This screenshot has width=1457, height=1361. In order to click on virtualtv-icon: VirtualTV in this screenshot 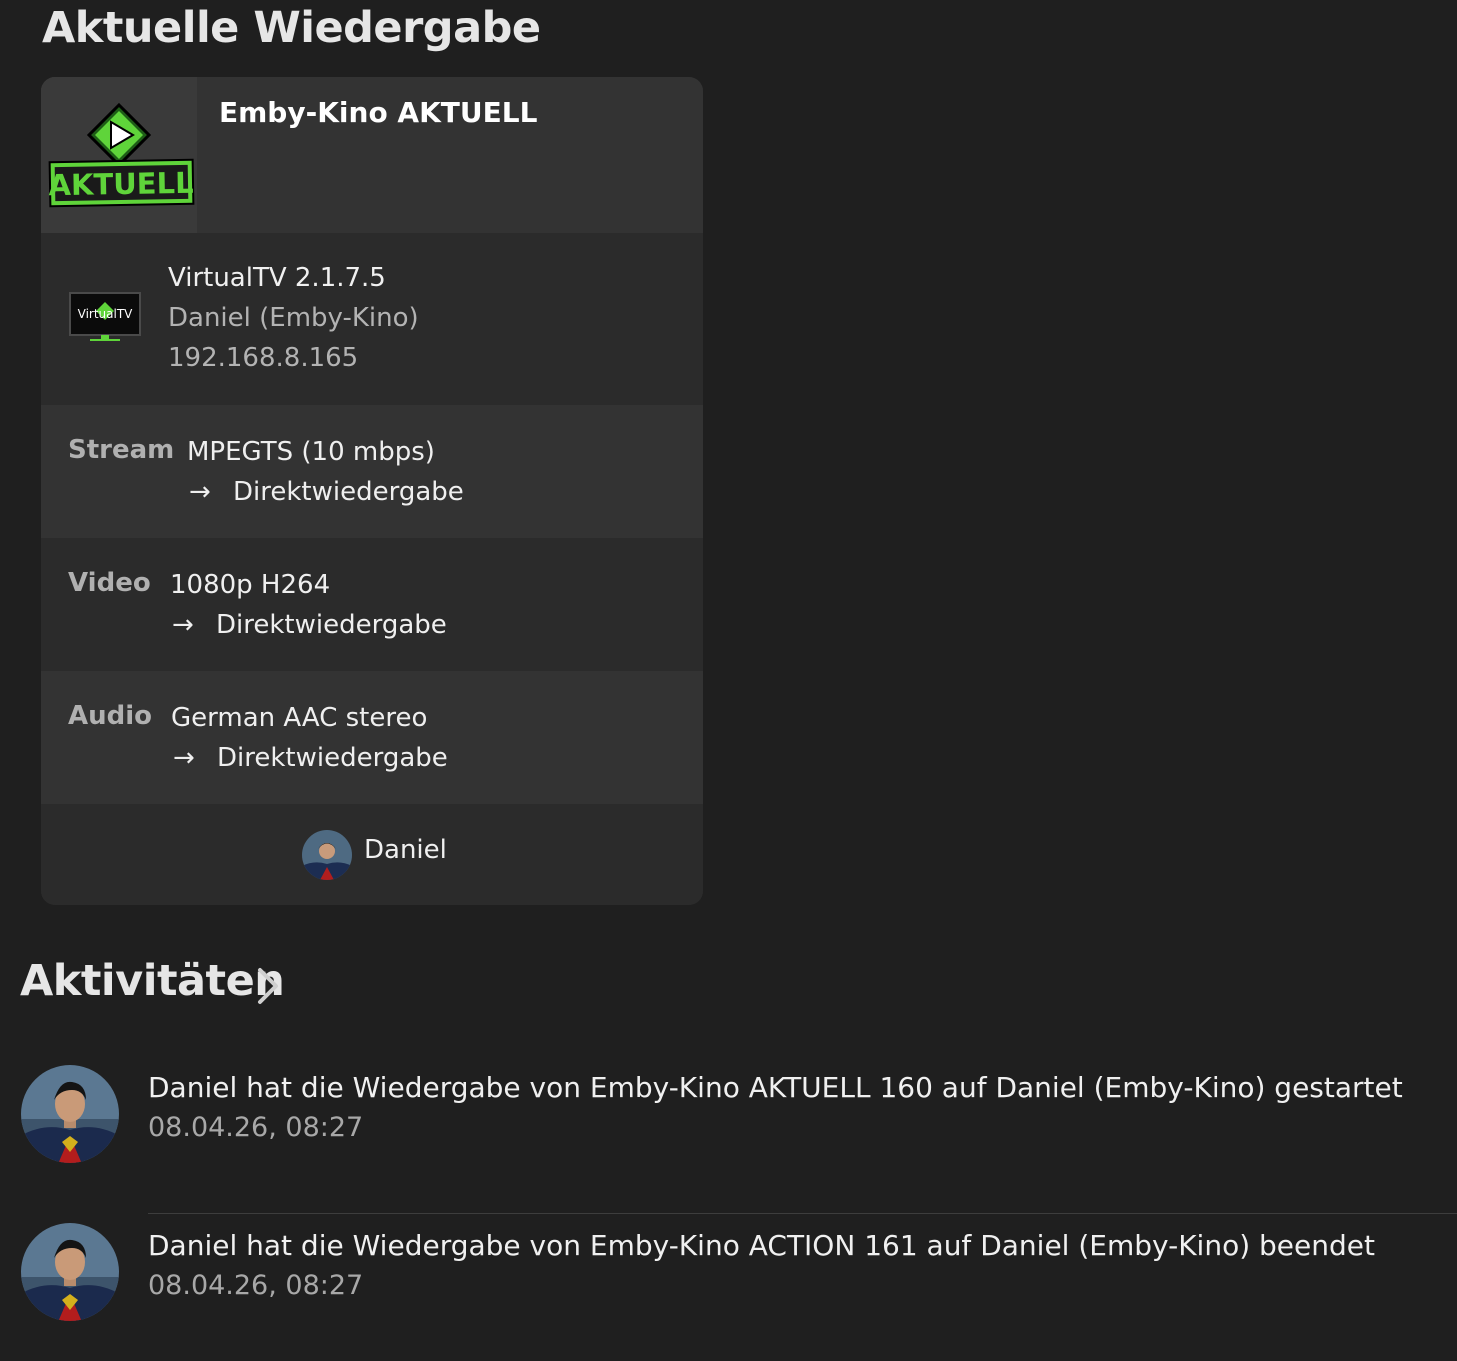, I will do `click(106, 321)`.